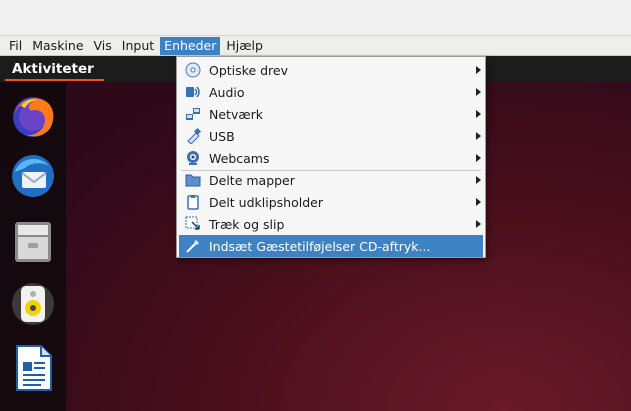 This screenshot has height=411, width=631. I want to click on menu-vis: Vis, so click(103, 46).